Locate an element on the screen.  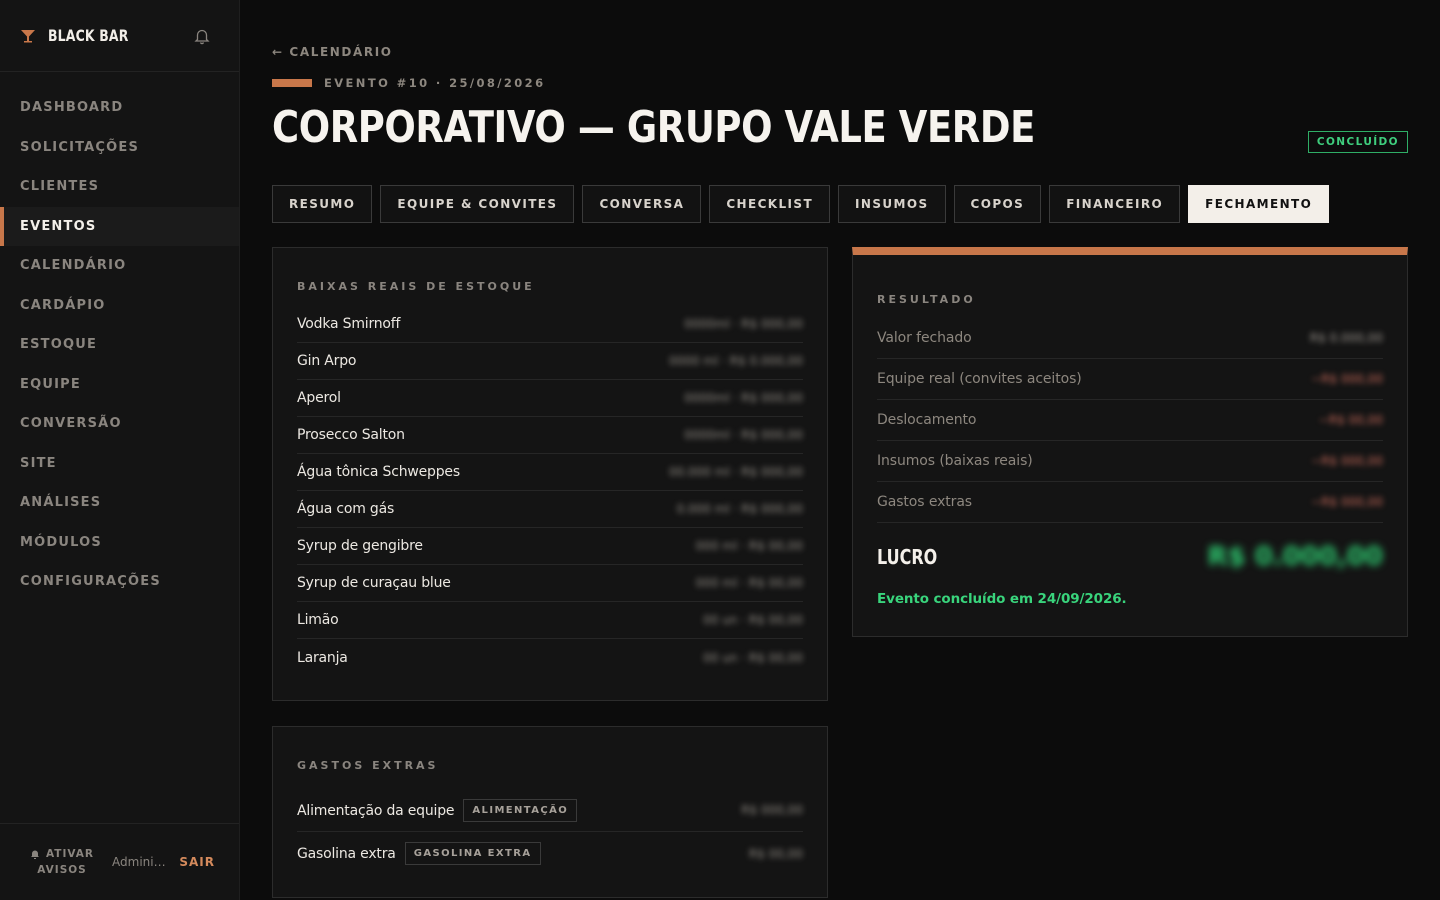
sidebar-item-conversao: CONVERSÃO is located at coordinates (119, 424).